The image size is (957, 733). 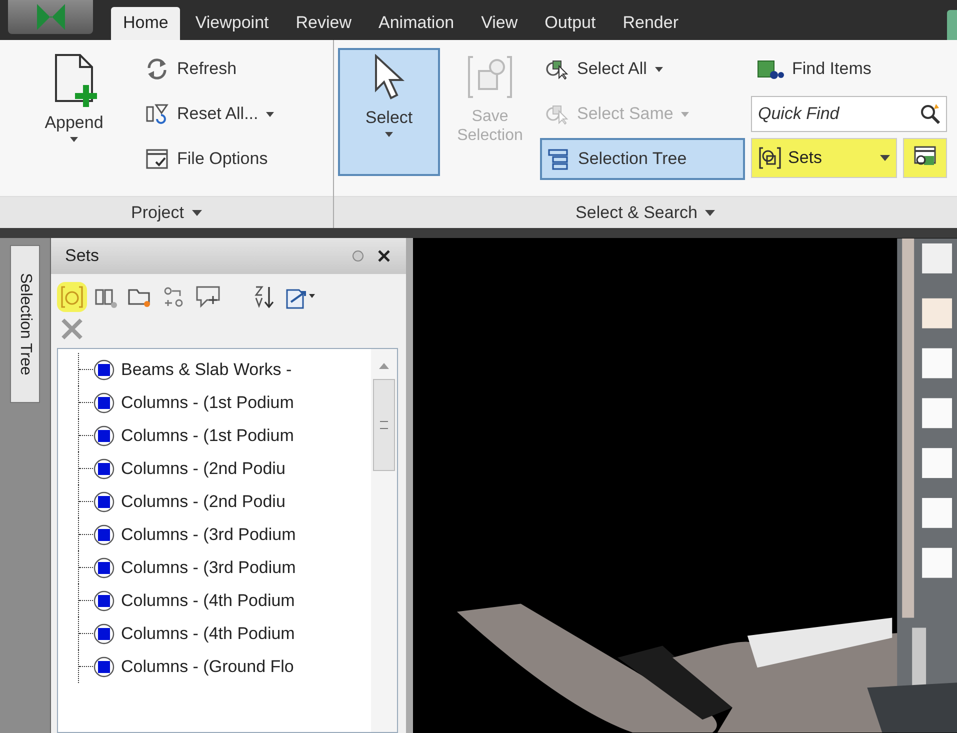 I want to click on ribbon-button: Selection Tree, so click(x=642, y=159).